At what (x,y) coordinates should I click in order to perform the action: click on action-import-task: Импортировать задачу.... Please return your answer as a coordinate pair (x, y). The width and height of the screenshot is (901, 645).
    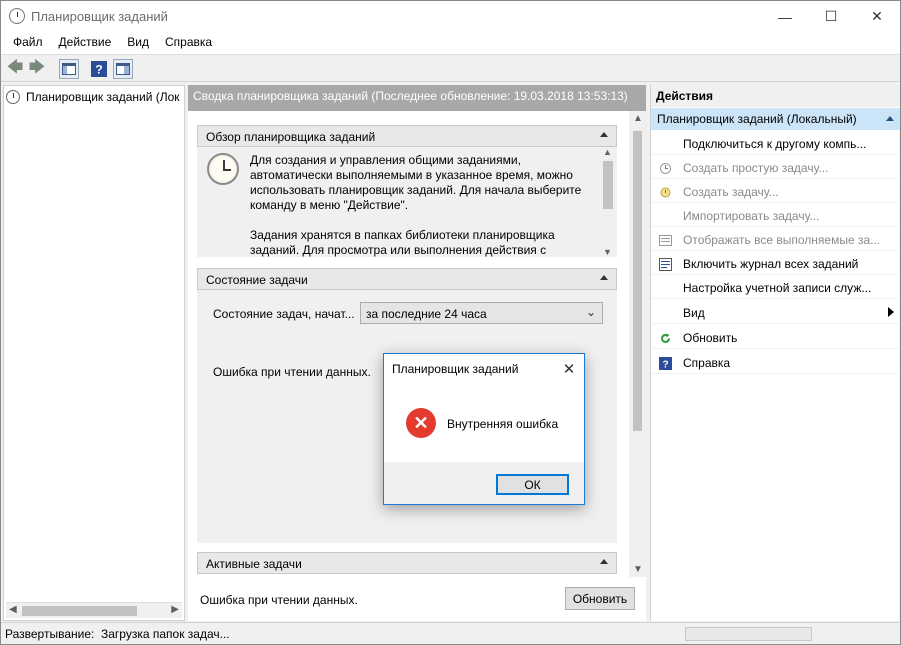
    Looking at the image, I should click on (775, 216).